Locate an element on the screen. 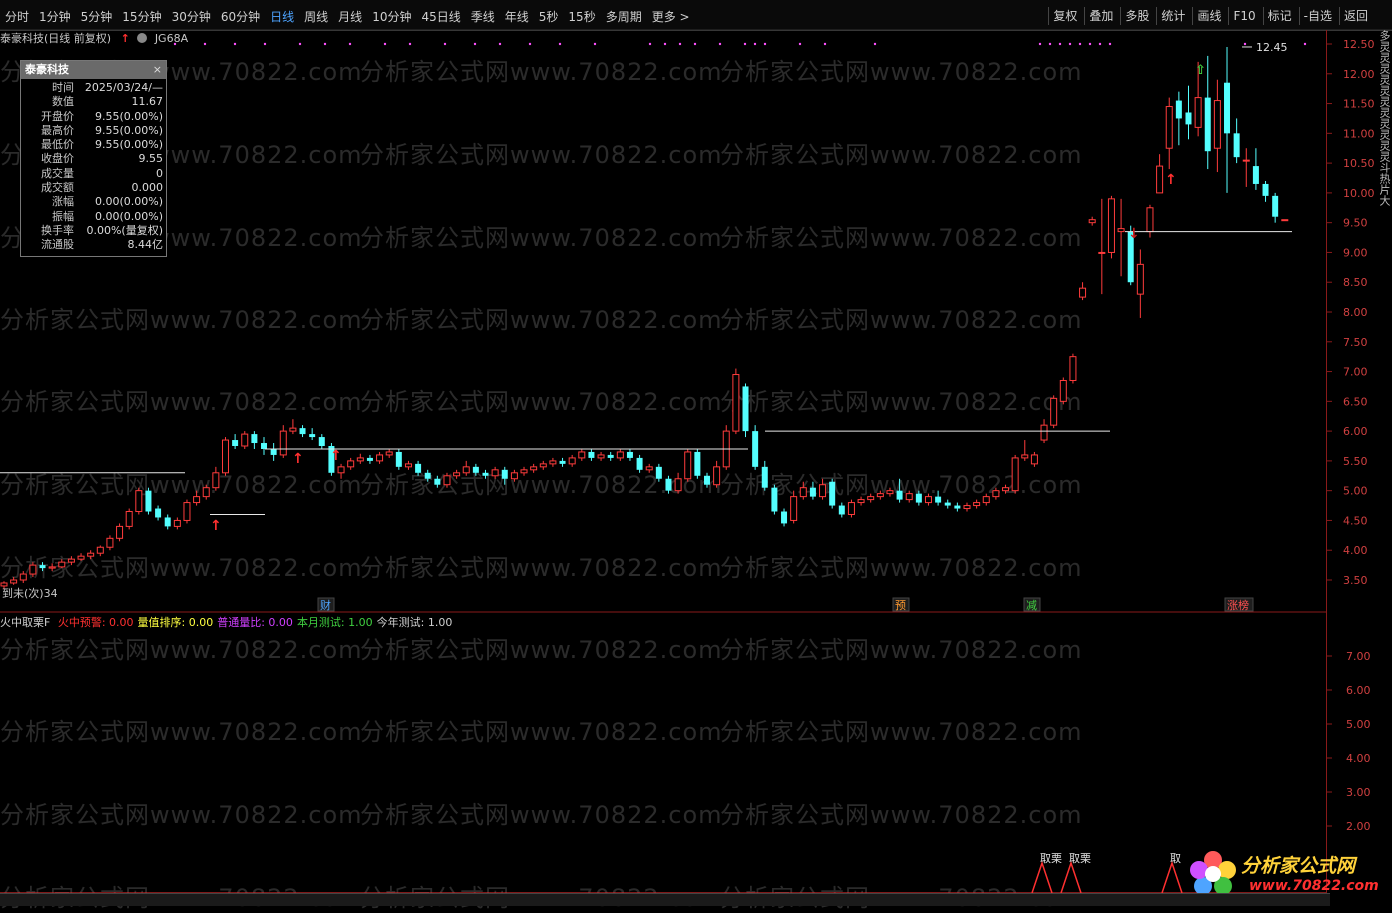  info-row: 最低价 9.55(0.00%) is located at coordinates (93, 145).